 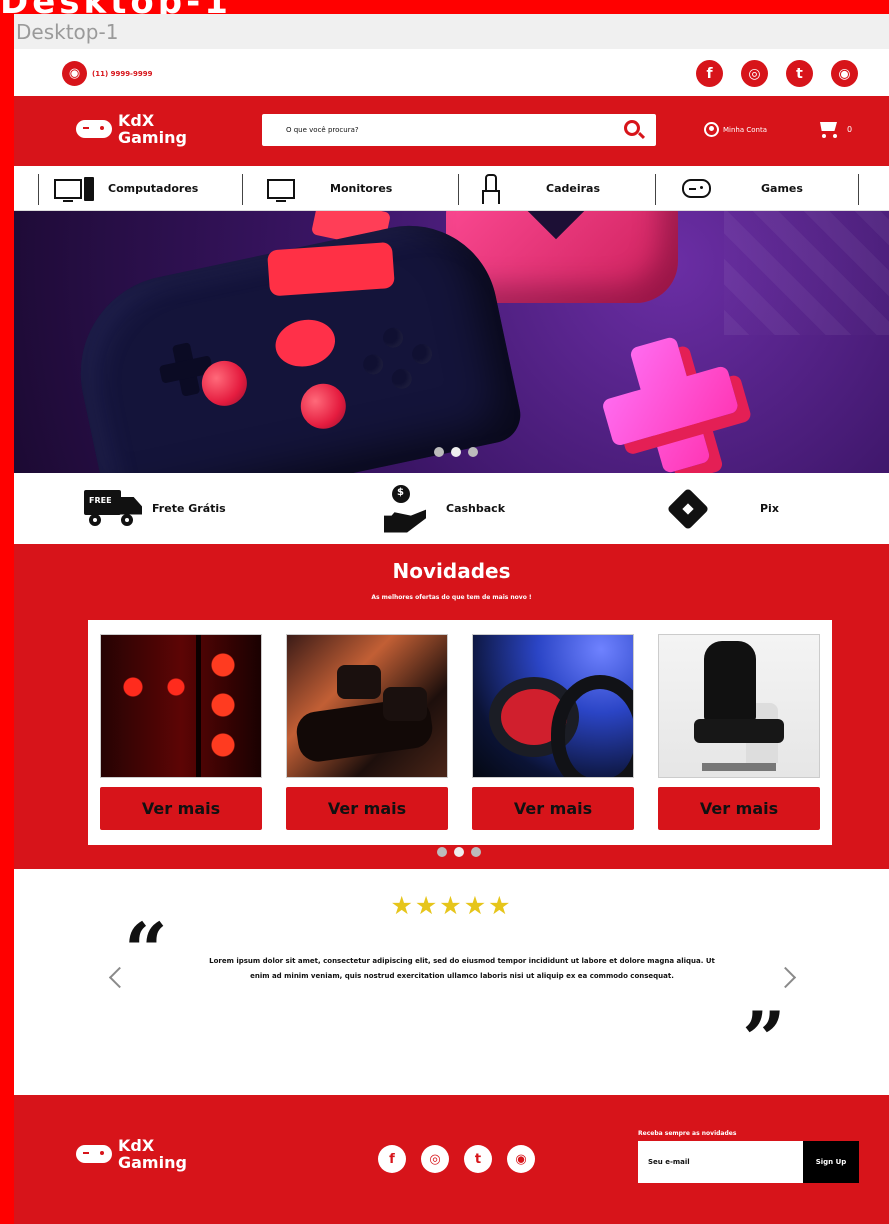 I want to click on hero-game-controller, so click(x=294, y=342).